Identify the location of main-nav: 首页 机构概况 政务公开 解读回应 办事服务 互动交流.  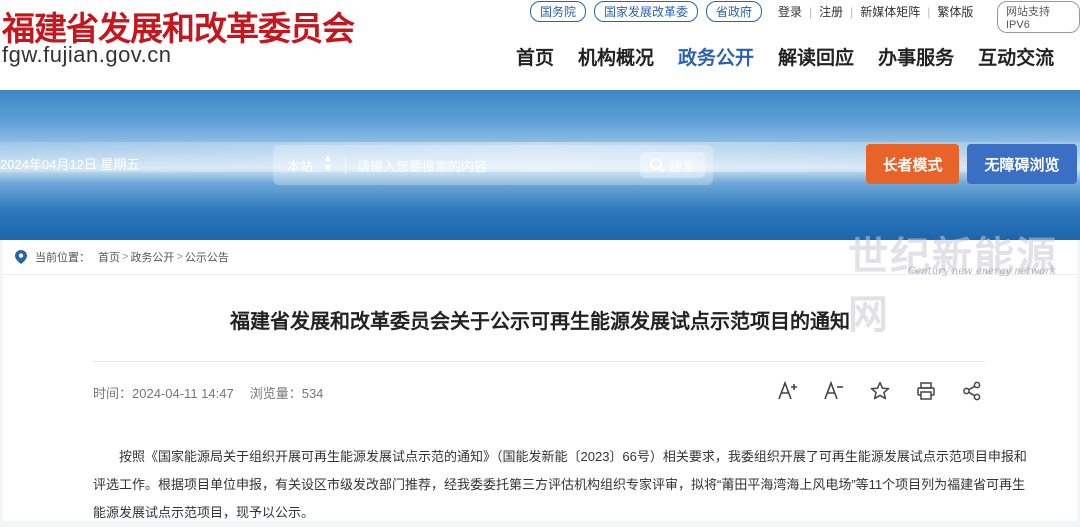
(785, 56).